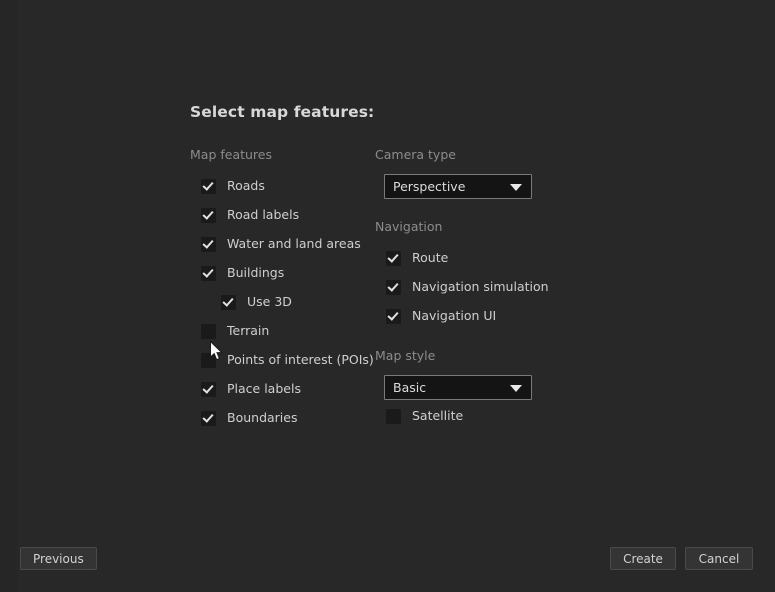 This screenshot has width=775, height=592. What do you see at coordinates (409, 226) in the screenshot?
I see `navigation-group-label: Navigation` at bounding box center [409, 226].